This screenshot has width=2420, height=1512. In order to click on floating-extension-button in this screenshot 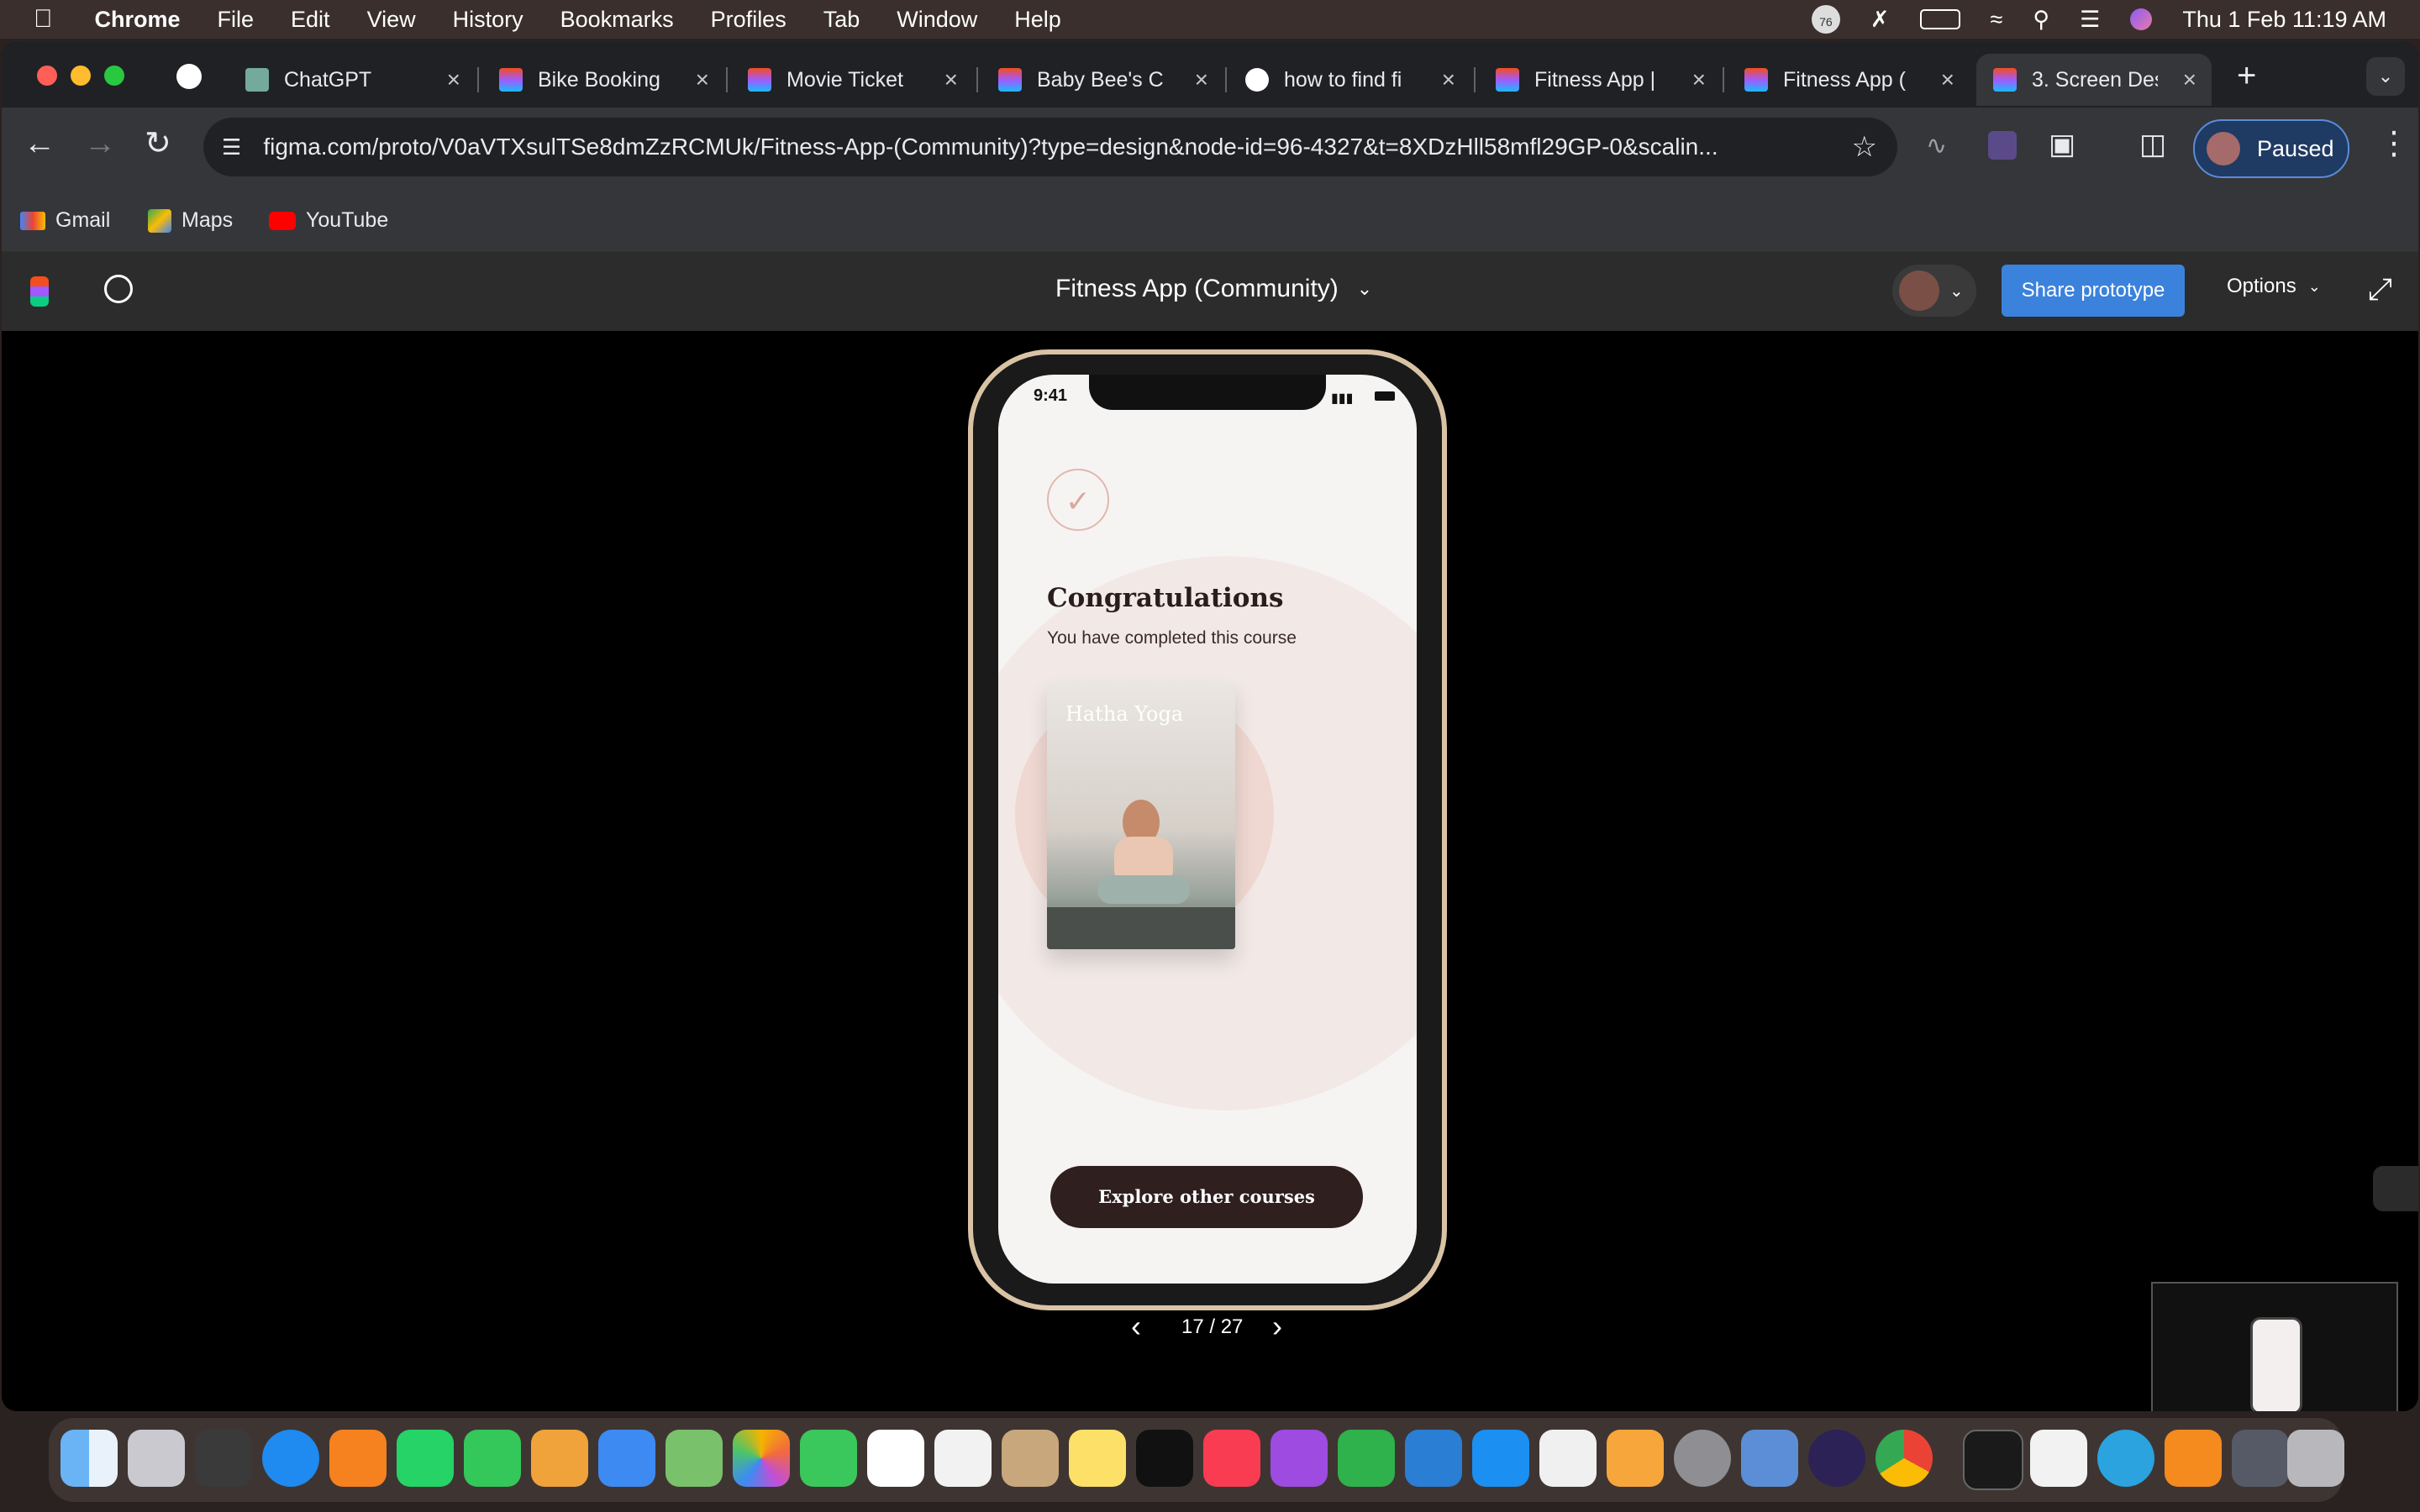, I will do `click(2395, 1188)`.